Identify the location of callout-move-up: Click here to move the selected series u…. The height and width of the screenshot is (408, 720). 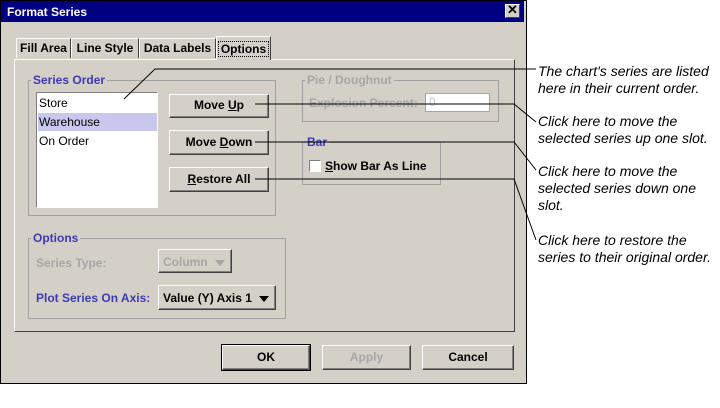
(623, 130).